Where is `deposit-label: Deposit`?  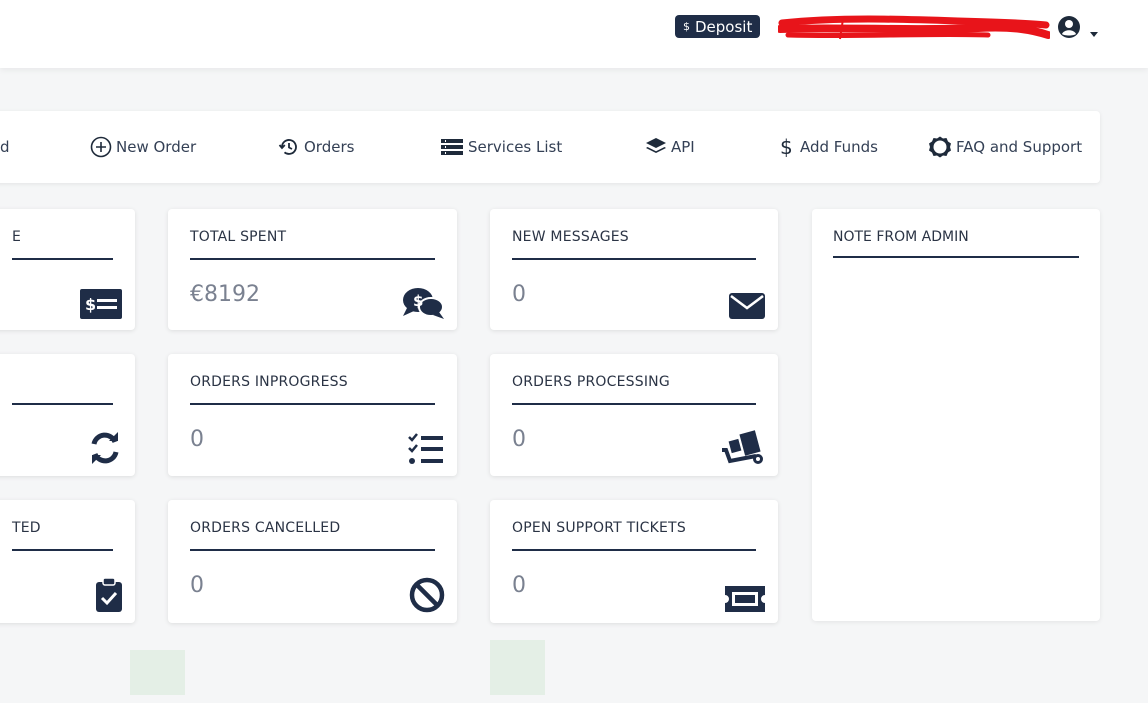 deposit-label: Deposit is located at coordinates (724, 26).